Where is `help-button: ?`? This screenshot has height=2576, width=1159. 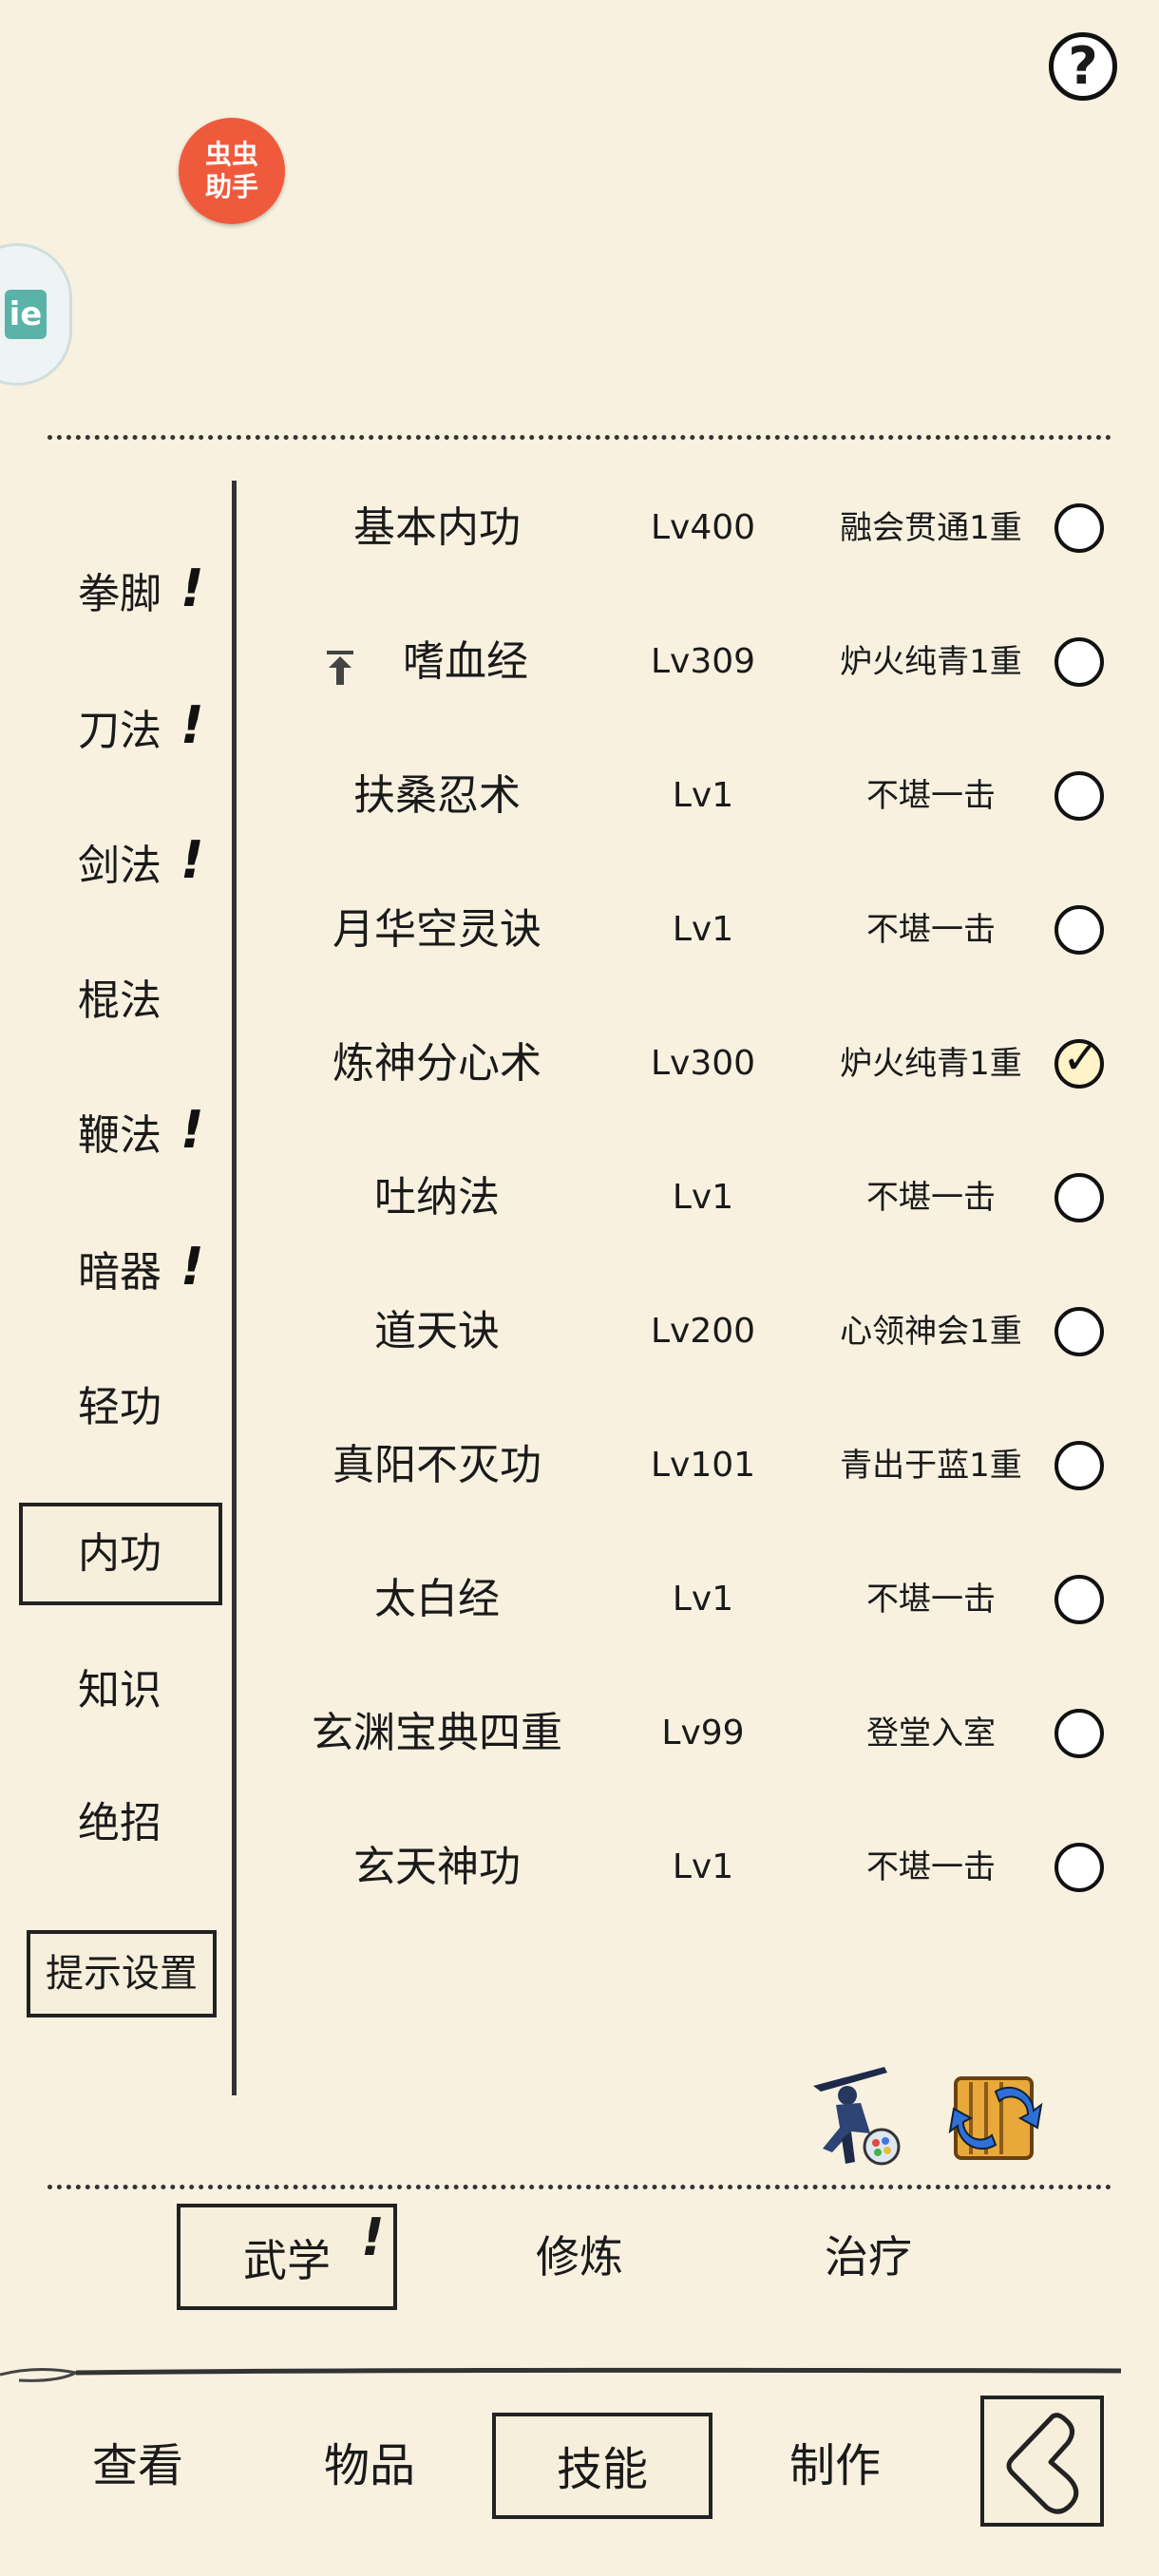
help-button: ? is located at coordinates (1083, 66).